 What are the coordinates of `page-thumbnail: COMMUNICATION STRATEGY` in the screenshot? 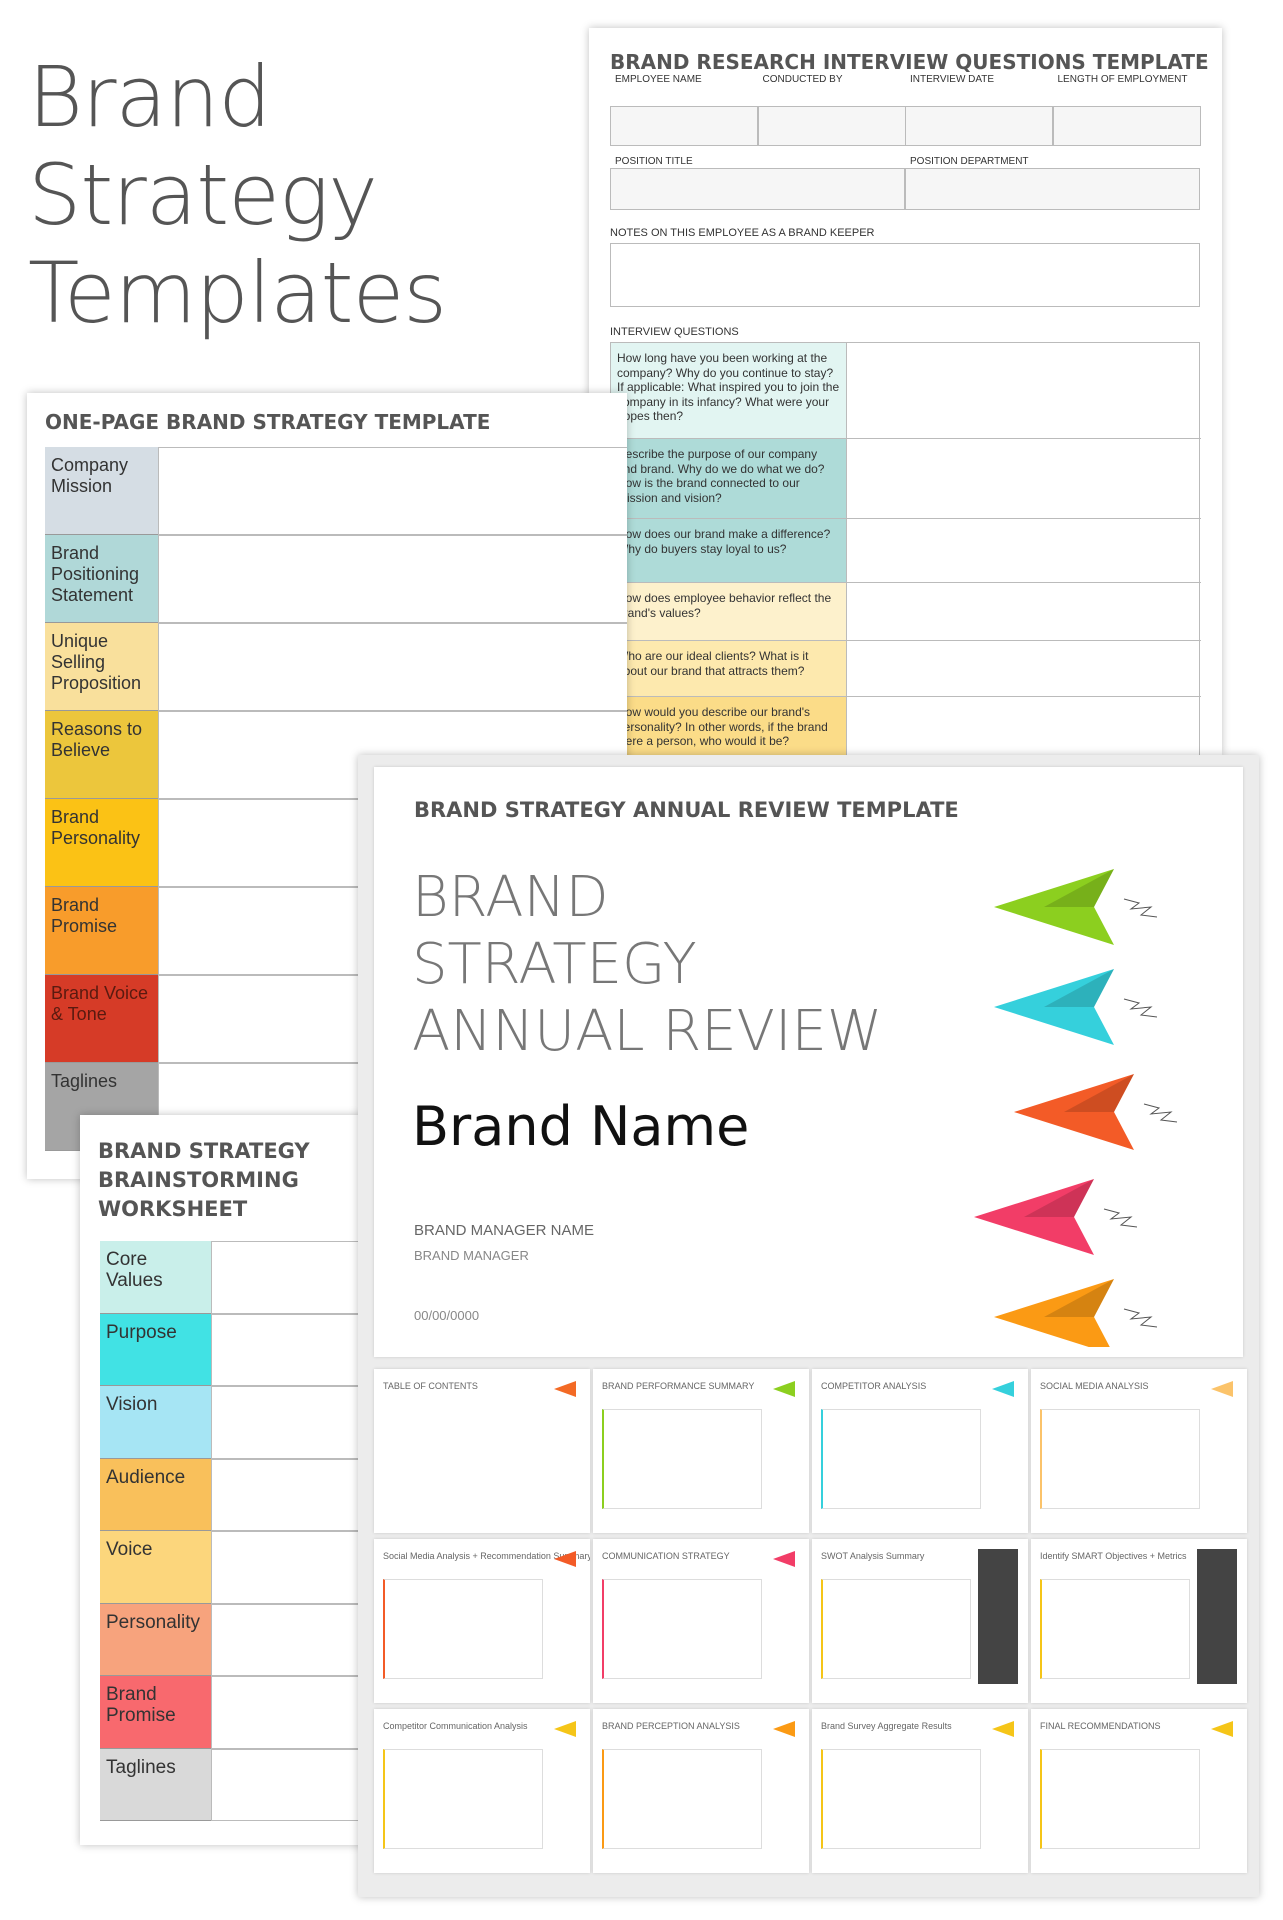 It's located at (701, 1621).